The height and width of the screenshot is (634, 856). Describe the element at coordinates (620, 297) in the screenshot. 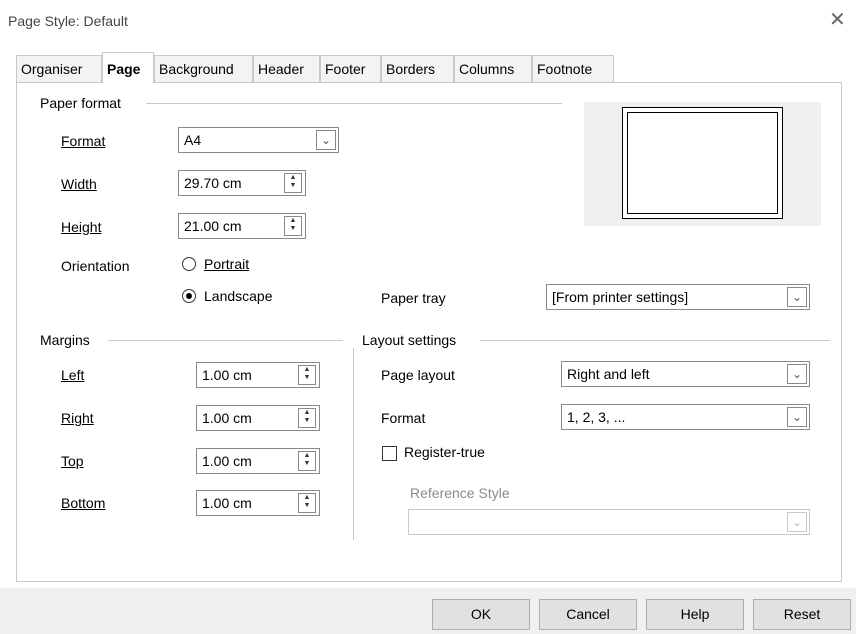

I see `paper-tray-value: [From printer settings]` at that location.